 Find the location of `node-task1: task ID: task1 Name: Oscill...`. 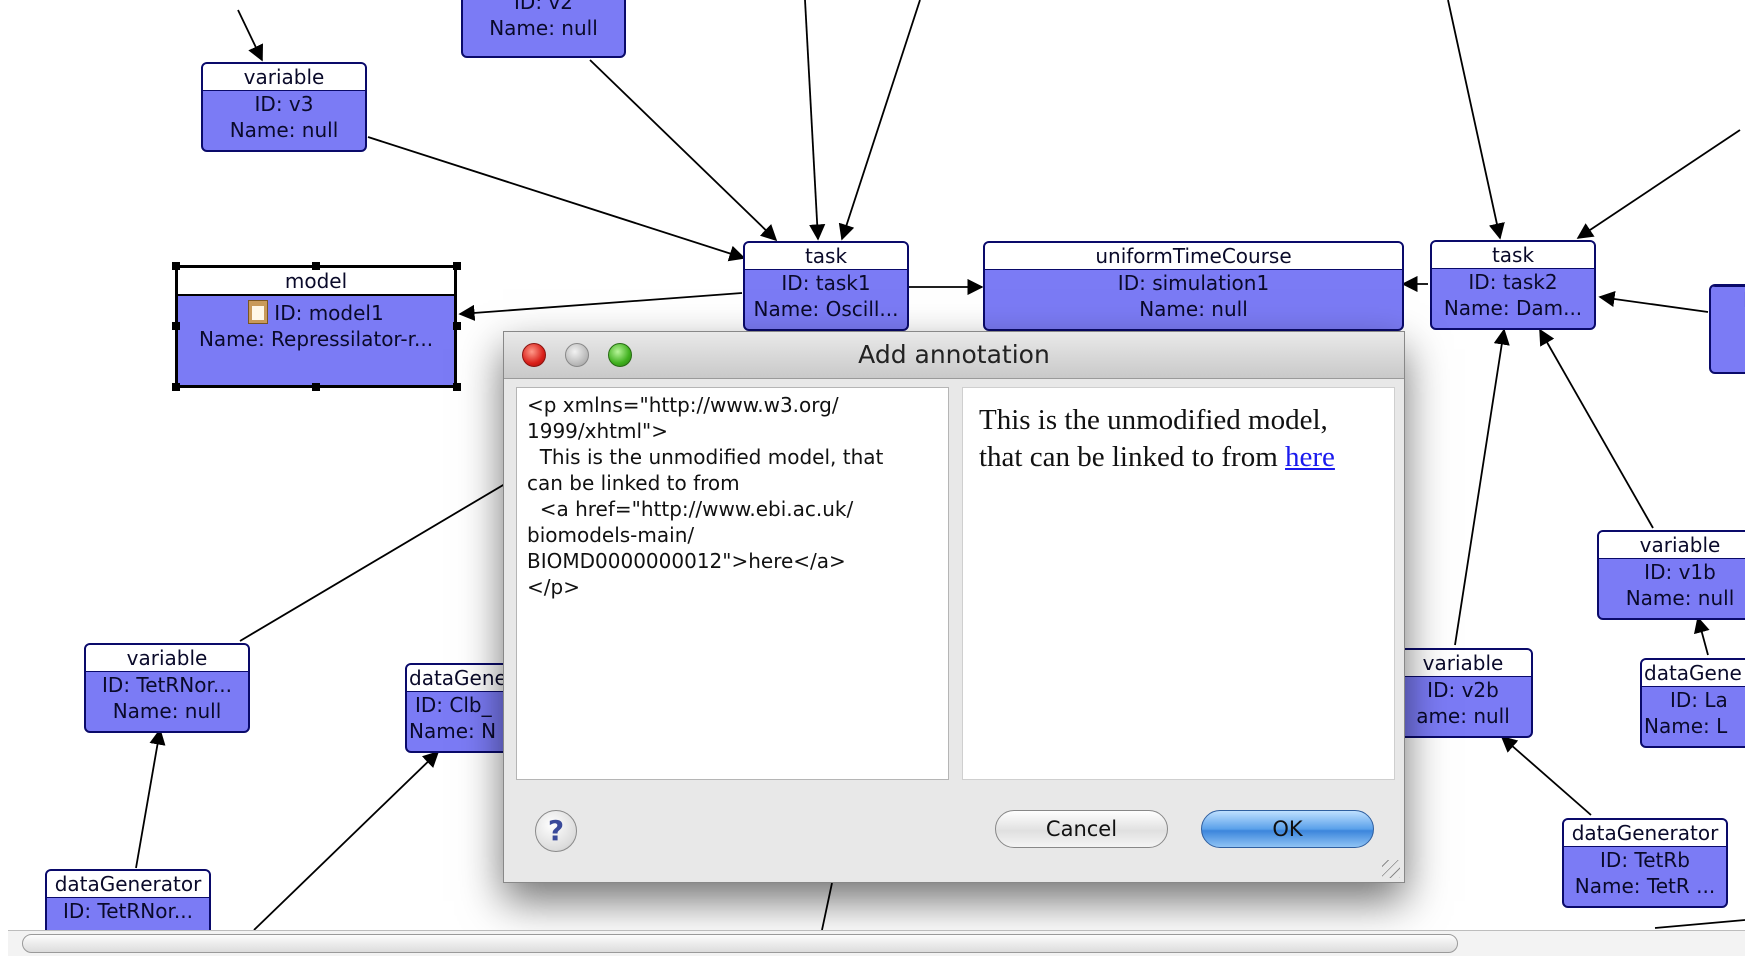

node-task1: task ID: task1 Name: Oscill... is located at coordinates (826, 286).